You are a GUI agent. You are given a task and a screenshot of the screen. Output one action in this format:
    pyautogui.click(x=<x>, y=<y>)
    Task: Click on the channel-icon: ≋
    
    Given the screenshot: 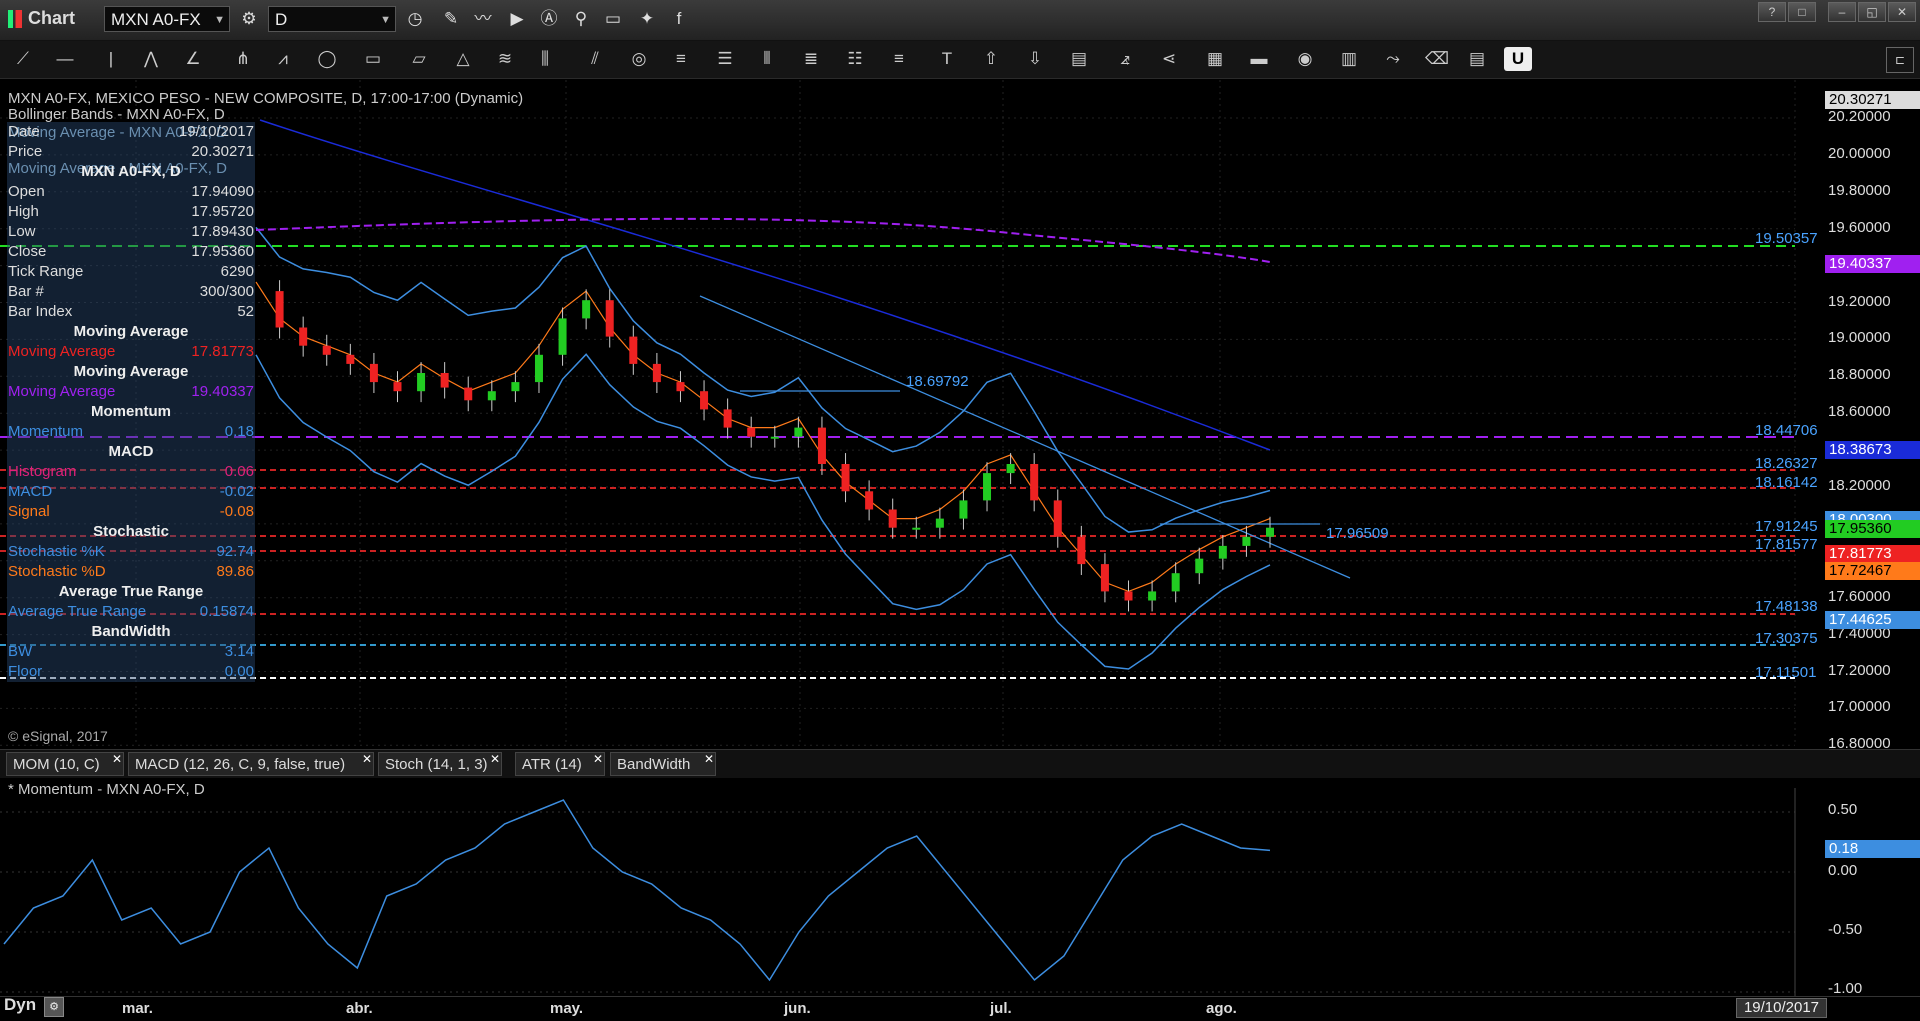 What is the action you would take?
    pyautogui.click(x=505, y=59)
    